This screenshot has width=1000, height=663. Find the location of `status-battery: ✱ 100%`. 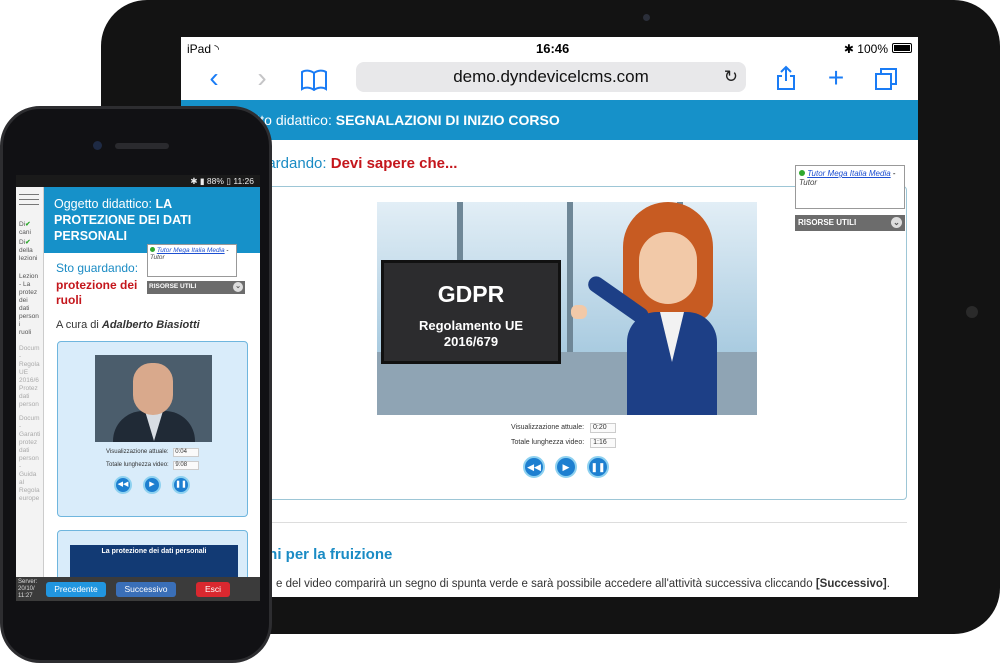

status-battery: ✱ 100% is located at coordinates (865, 49).